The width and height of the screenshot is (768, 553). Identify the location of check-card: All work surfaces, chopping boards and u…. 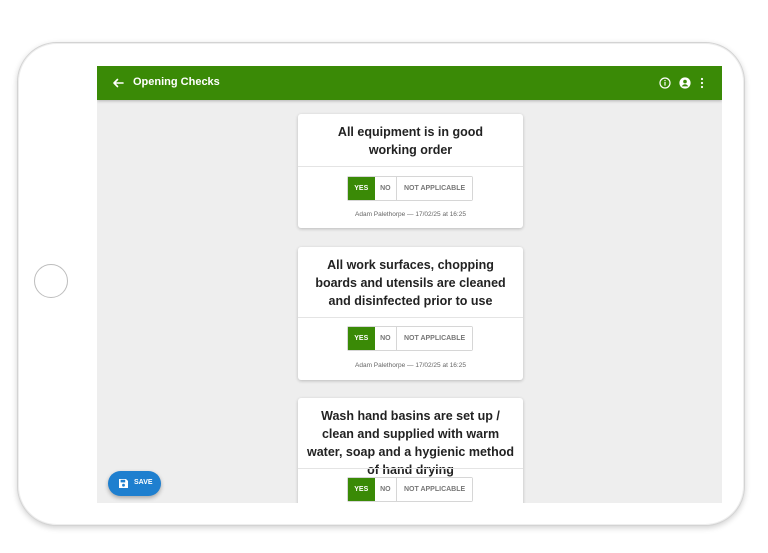
(410, 313).